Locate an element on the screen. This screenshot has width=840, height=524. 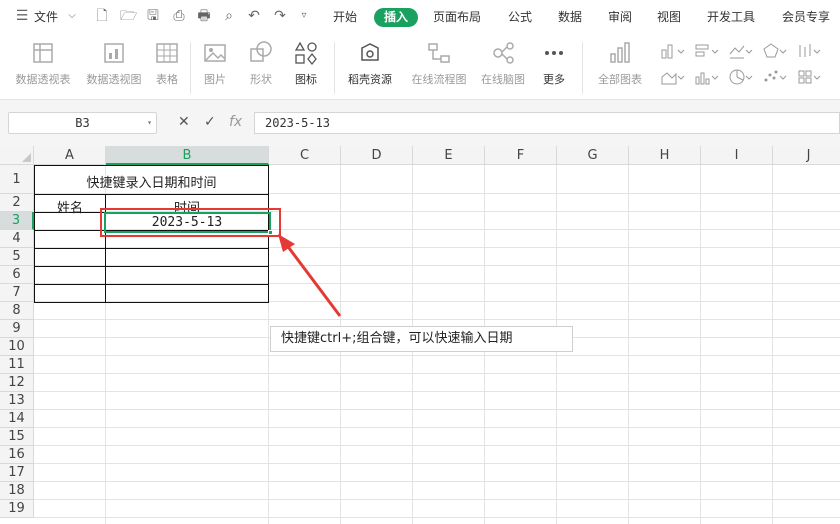
tab-data: 数据 is located at coordinates (570, 16).